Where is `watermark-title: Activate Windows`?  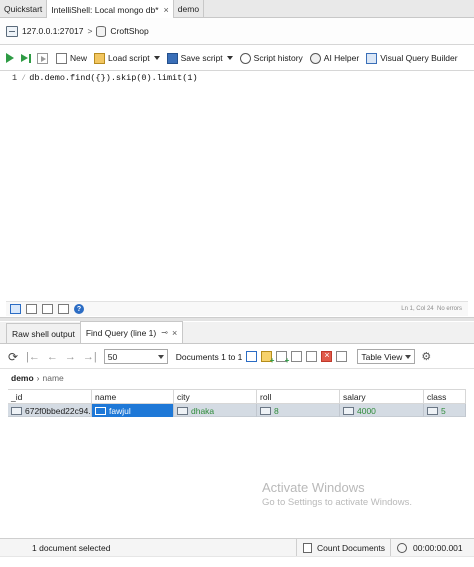 watermark-title: Activate Windows is located at coordinates (313, 487).